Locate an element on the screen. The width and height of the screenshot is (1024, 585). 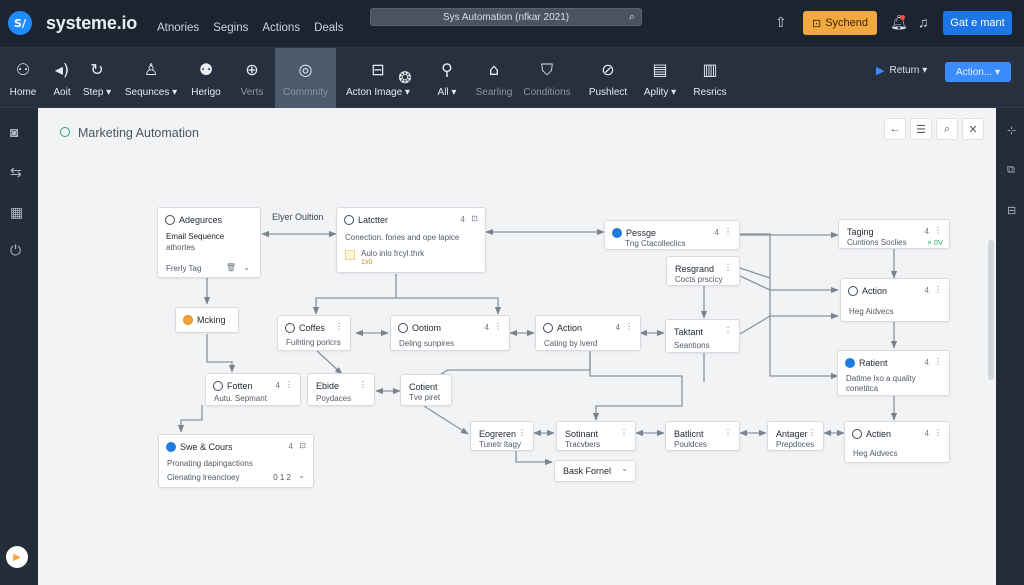
tool-resrics: ▥ Resrics is located at coordinates (710, 78).